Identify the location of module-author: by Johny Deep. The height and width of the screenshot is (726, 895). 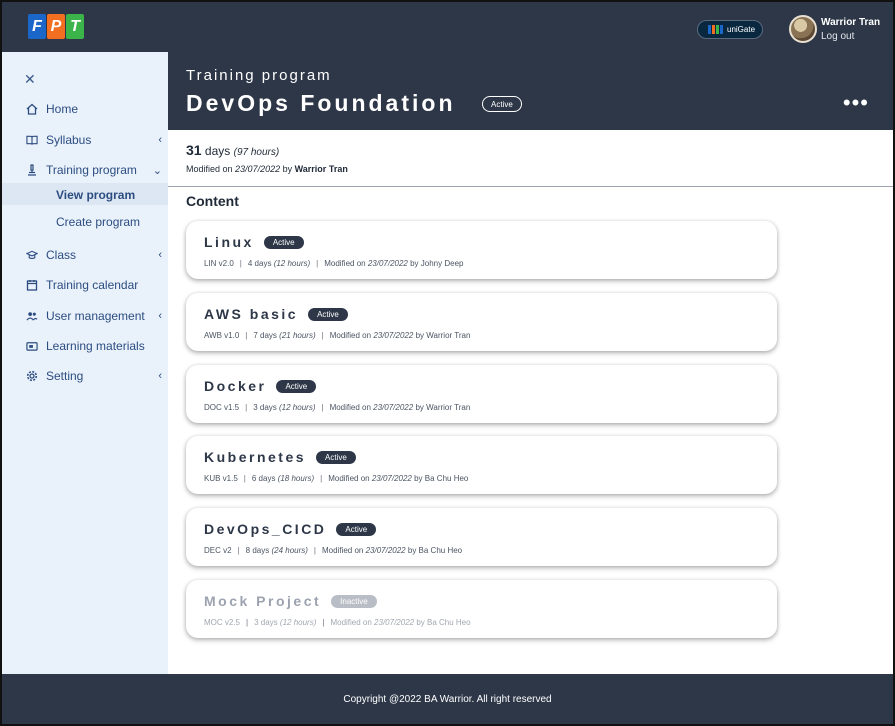
(437, 263).